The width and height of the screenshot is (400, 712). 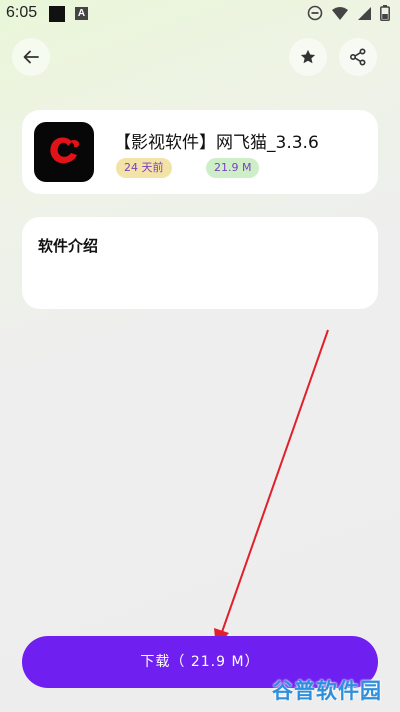 What do you see at coordinates (200, 14) in the screenshot?
I see `status-bar: 6:05 A` at bounding box center [200, 14].